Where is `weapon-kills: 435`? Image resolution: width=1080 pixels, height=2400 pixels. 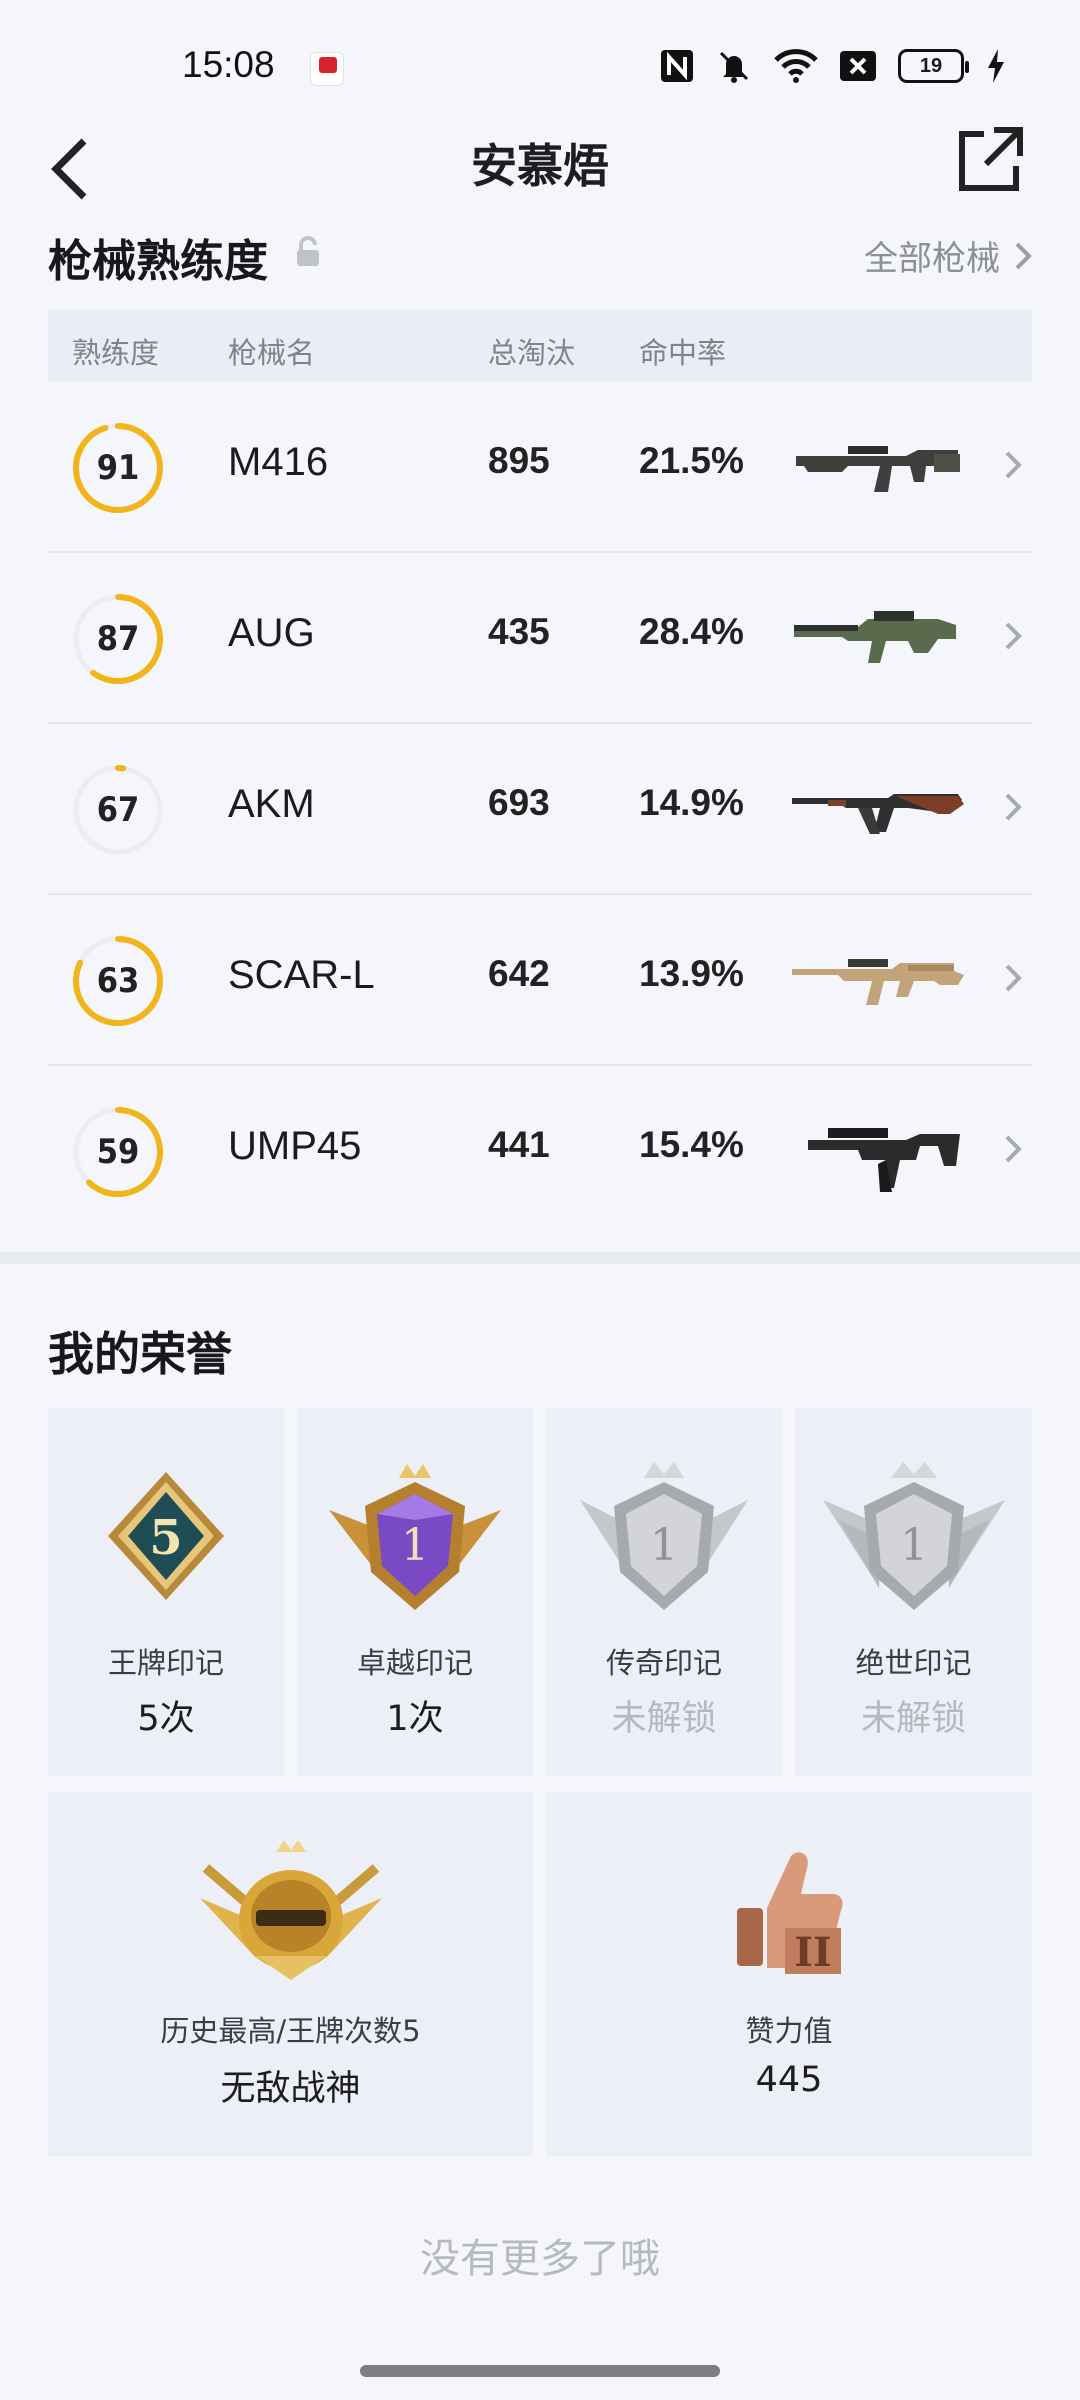 weapon-kills: 435 is located at coordinates (519, 631).